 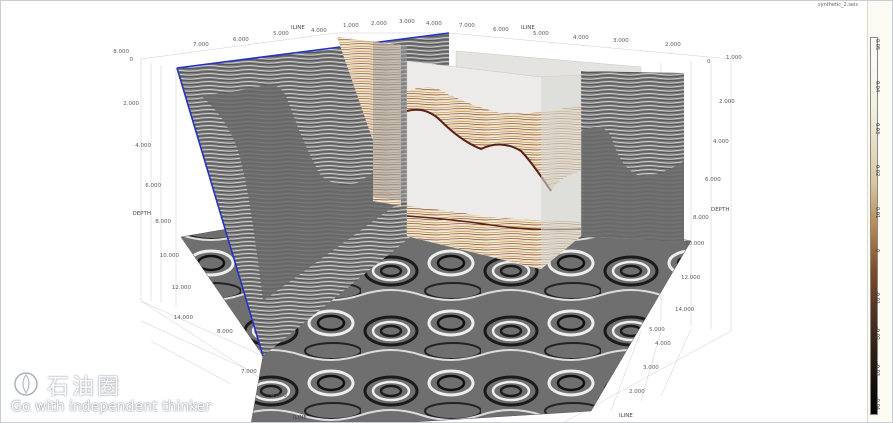 What do you see at coordinates (727, 102) in the screenshot?
I see `right-depth-tick: 2.000` at bounding box center [727, 102].